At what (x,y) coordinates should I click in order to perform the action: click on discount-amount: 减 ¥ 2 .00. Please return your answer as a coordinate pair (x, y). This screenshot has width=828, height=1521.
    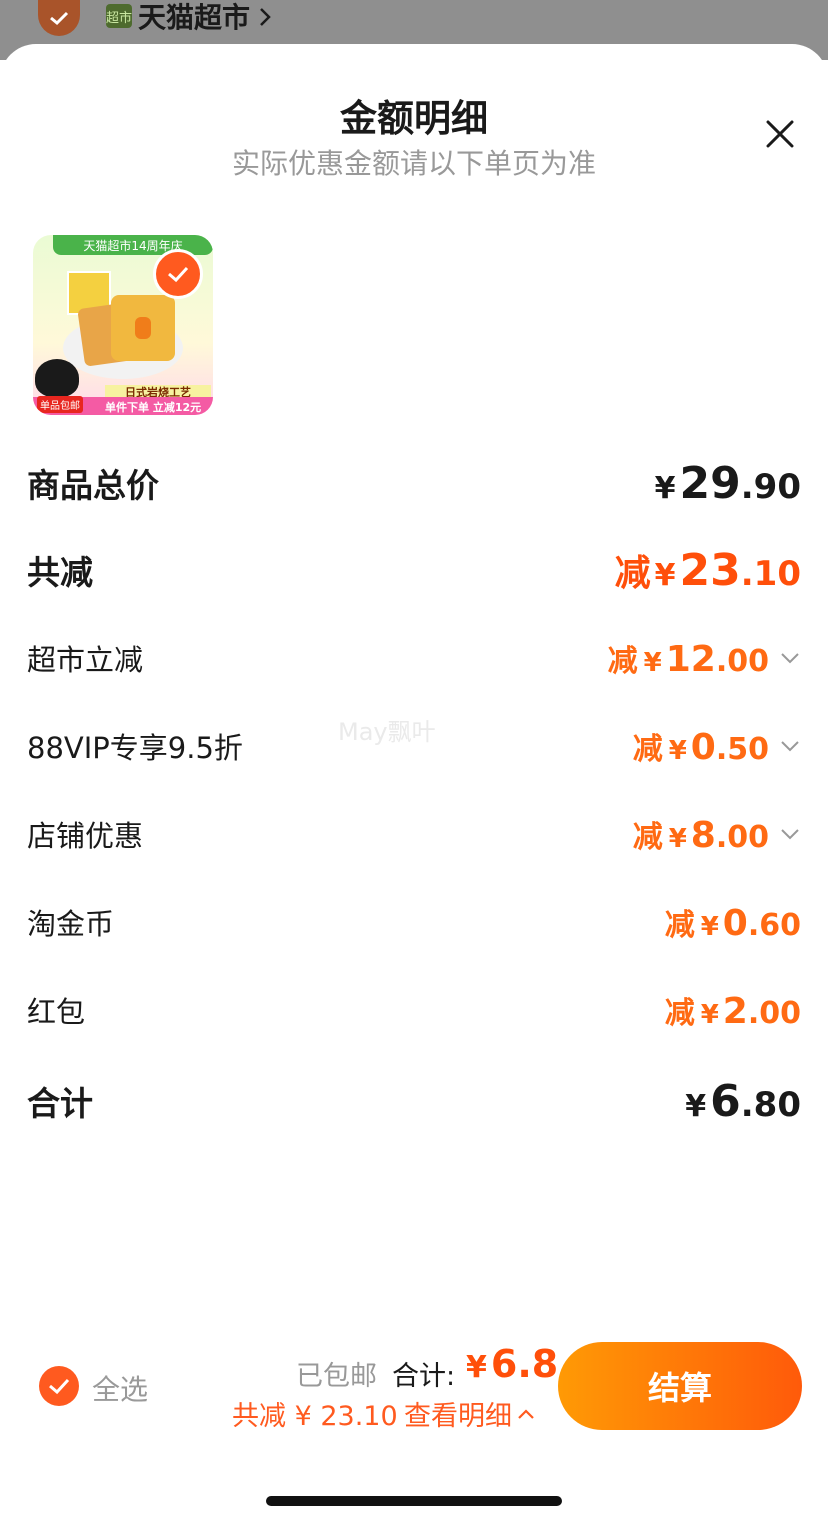
    Looking at the image, I should click on (733, 1010).